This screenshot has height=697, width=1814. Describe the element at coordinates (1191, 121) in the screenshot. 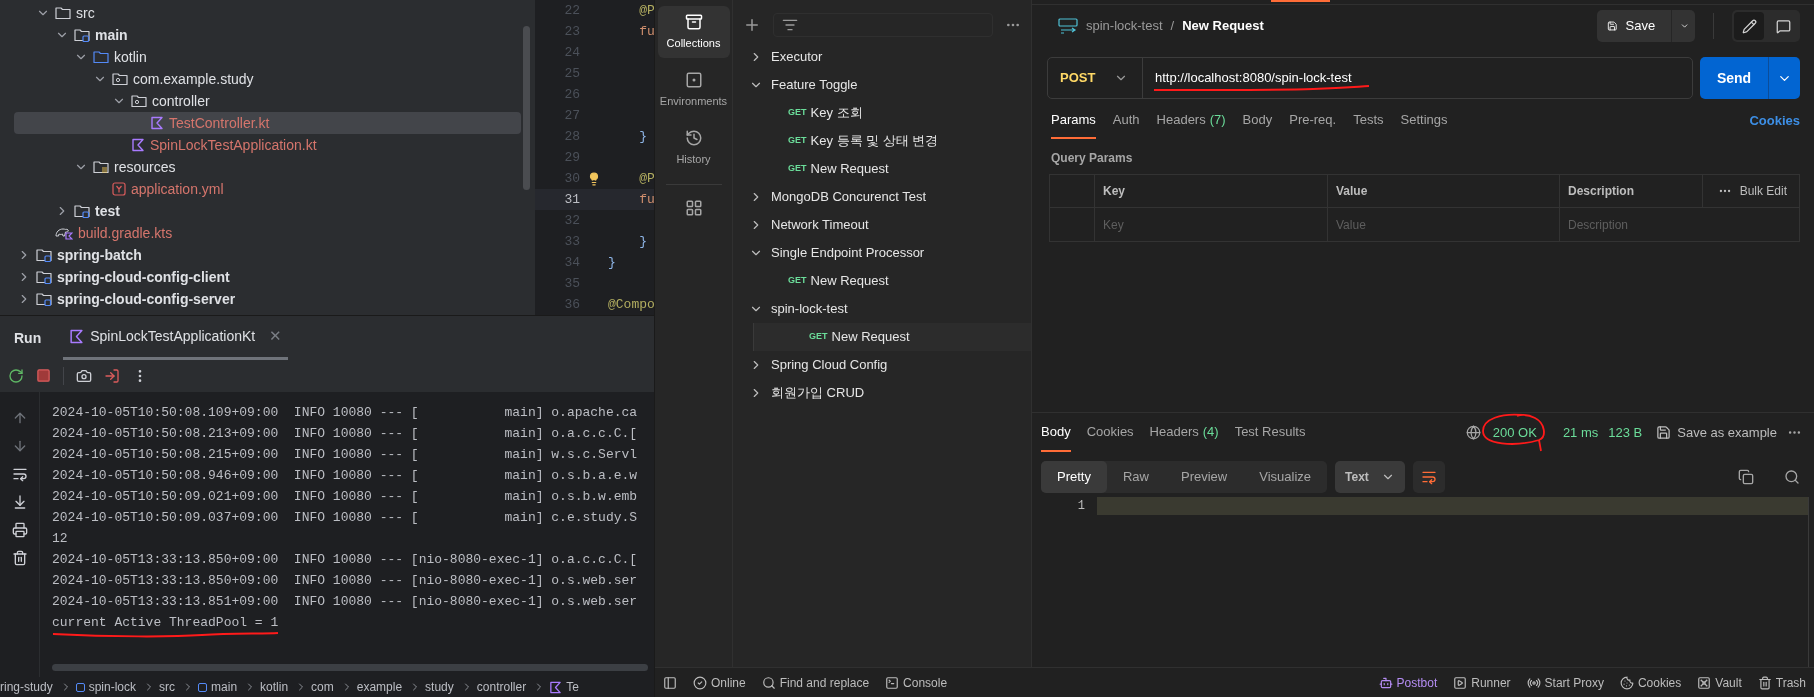

I see `request-tab: Headers (7)` at that location.